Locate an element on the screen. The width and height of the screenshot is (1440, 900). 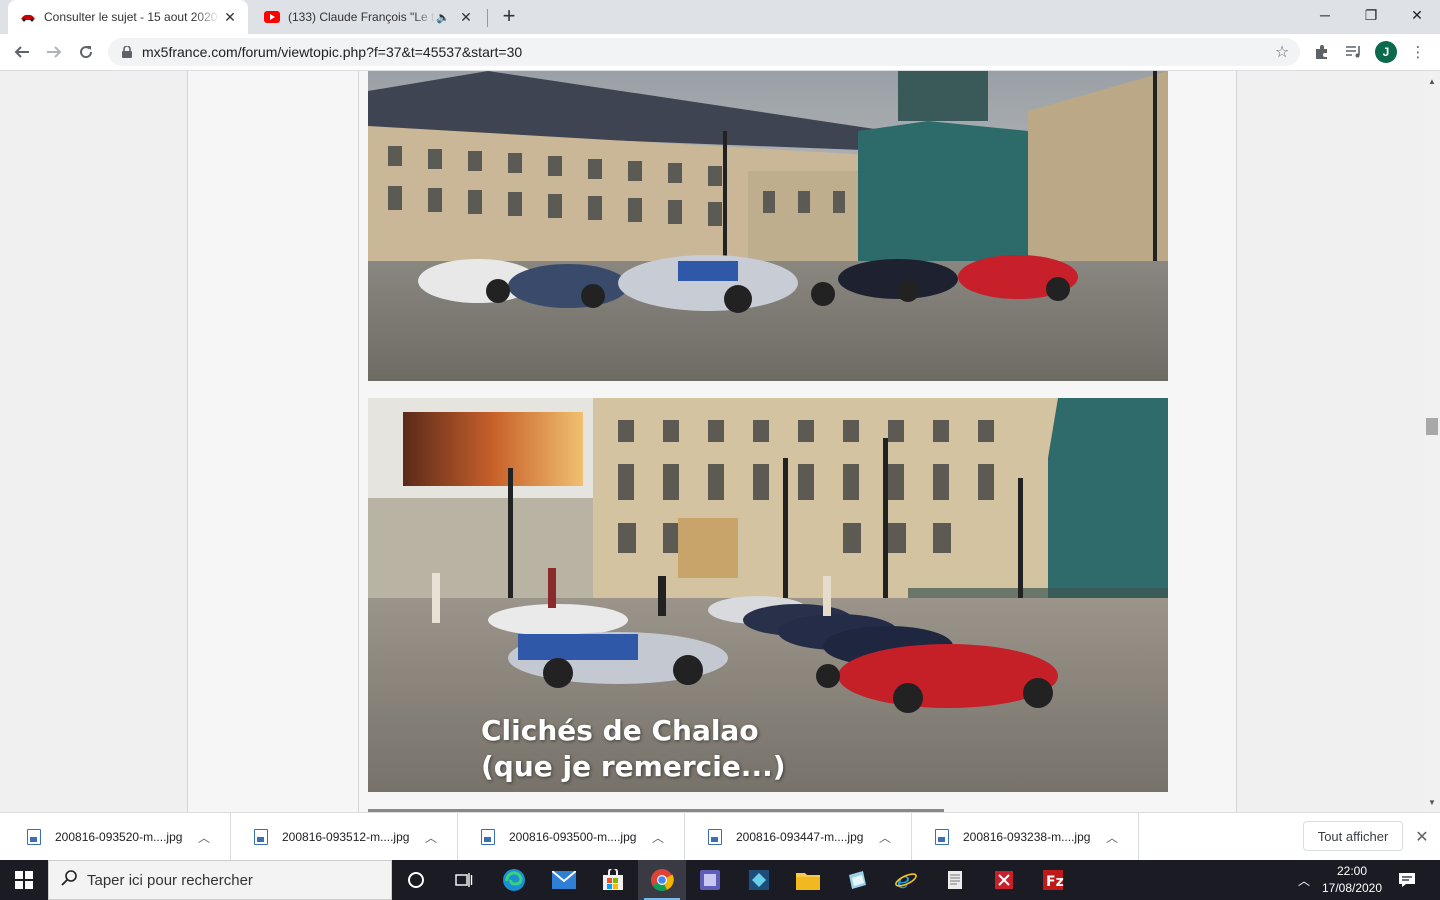
download-filename: 200816-093238-m....jpg is located at coordinates (1027, 837).